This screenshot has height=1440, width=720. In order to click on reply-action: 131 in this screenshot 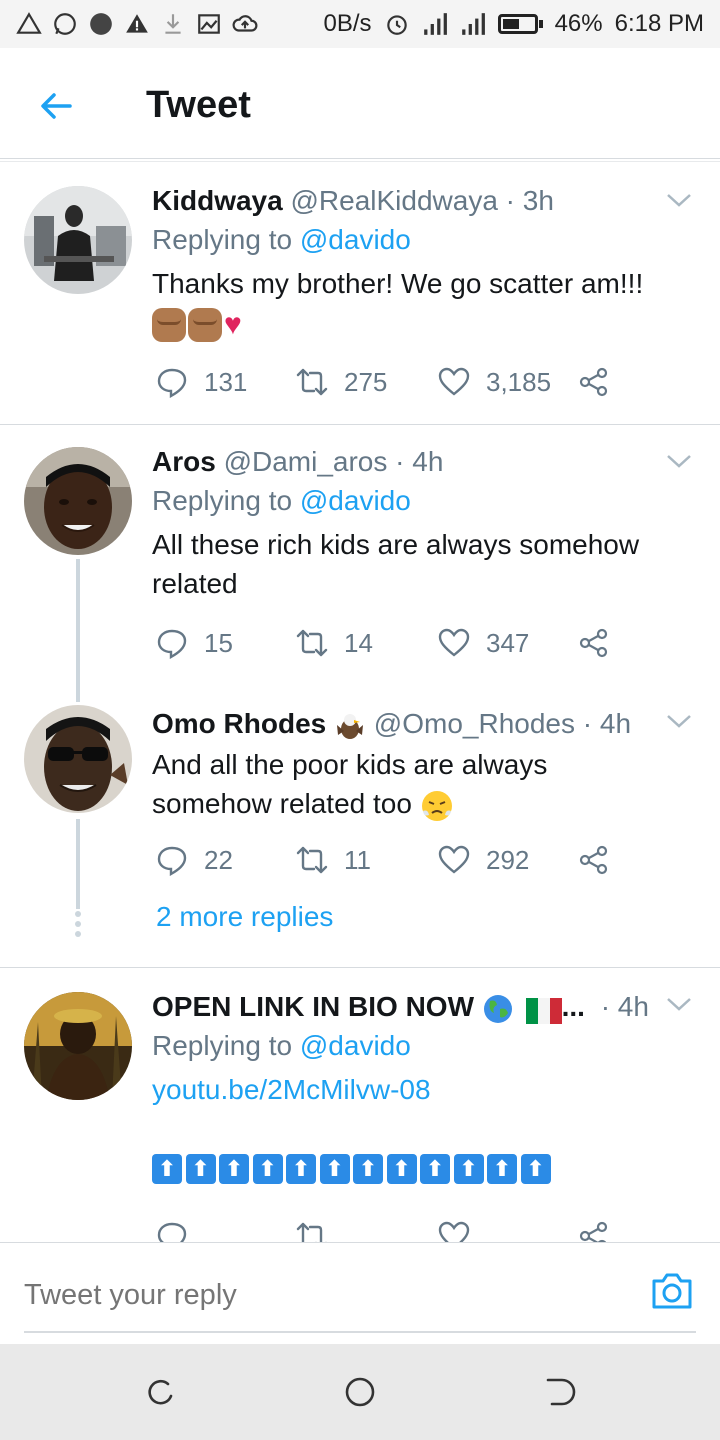, I will do `click(201, 382)`.